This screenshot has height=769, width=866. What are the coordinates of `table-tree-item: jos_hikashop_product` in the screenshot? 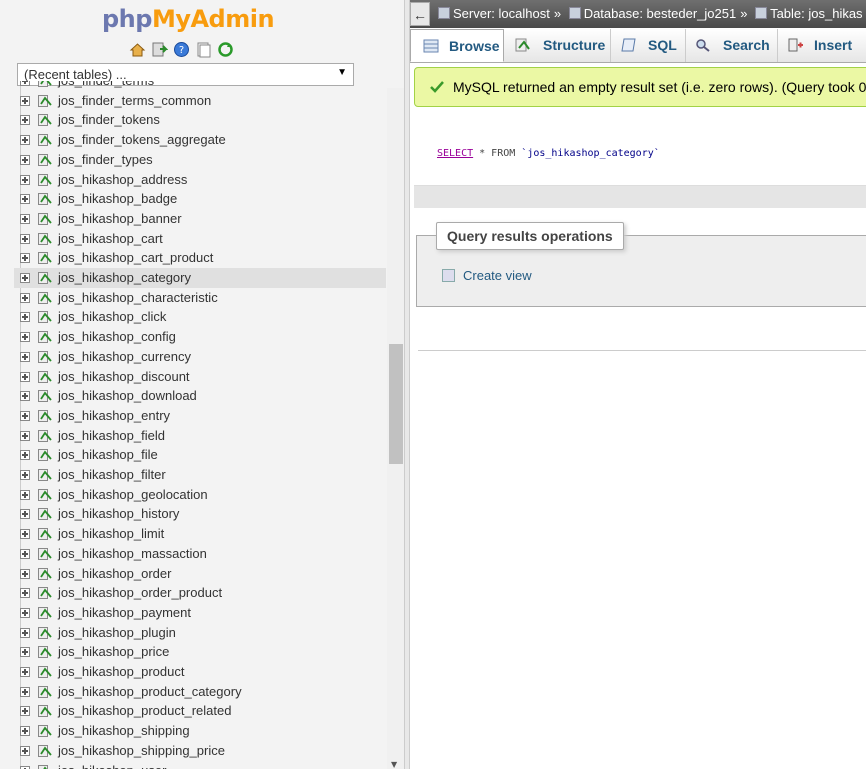 It's located at (200, 672).